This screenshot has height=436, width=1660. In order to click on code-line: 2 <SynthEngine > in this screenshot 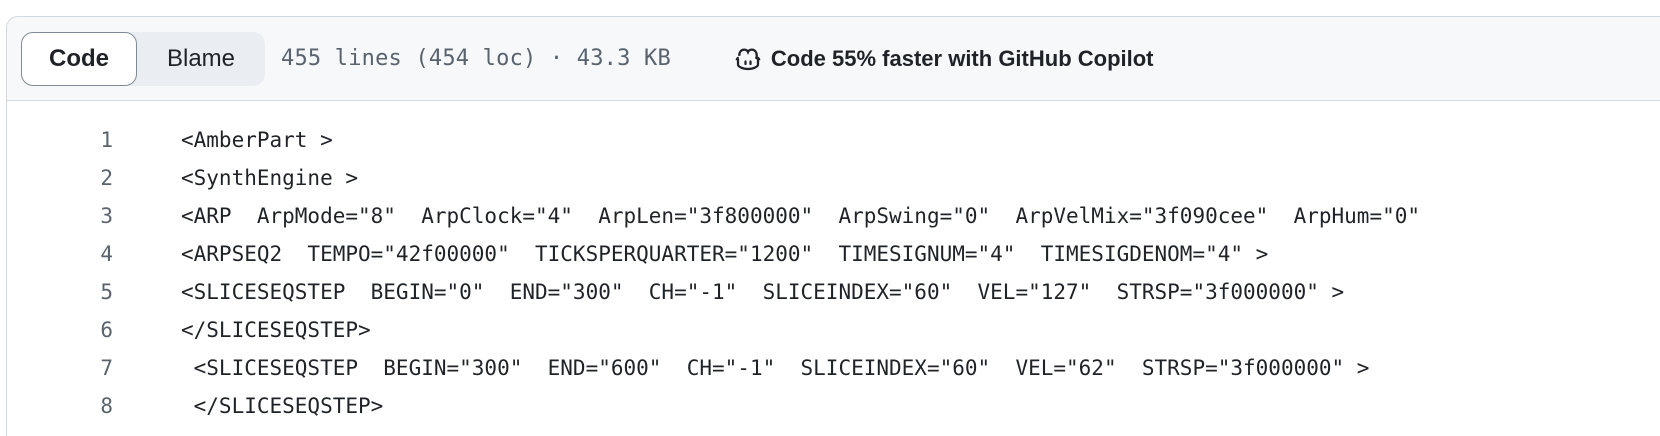, I will do `click(833, 178)`.